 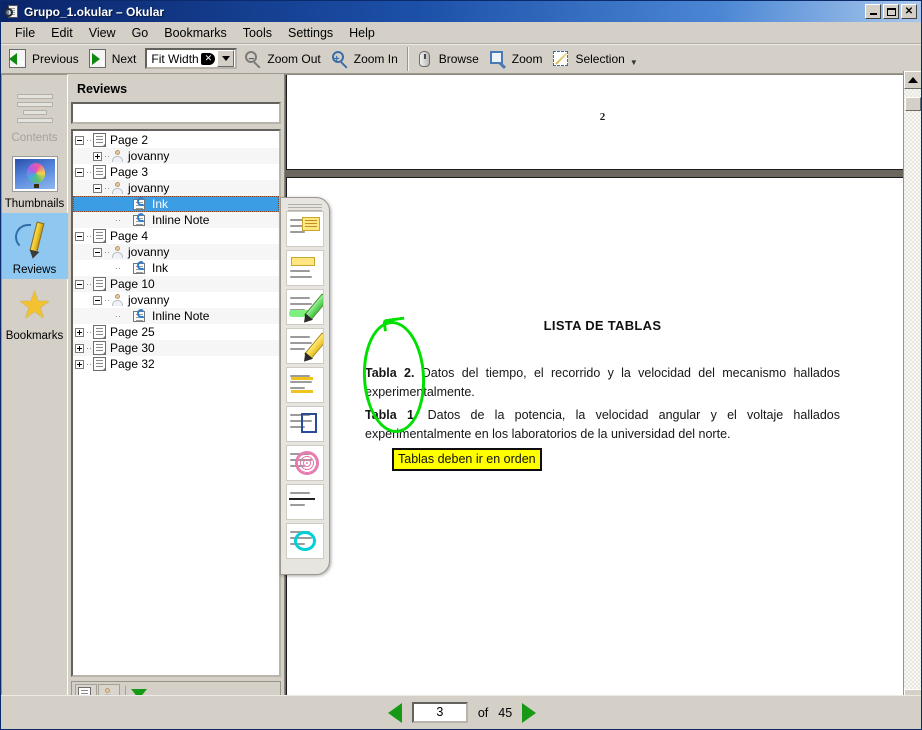 What do you see at coordinates (34, 306) in the screenshot?
I see `star-icon: ★` at bounding box center [34, 306].